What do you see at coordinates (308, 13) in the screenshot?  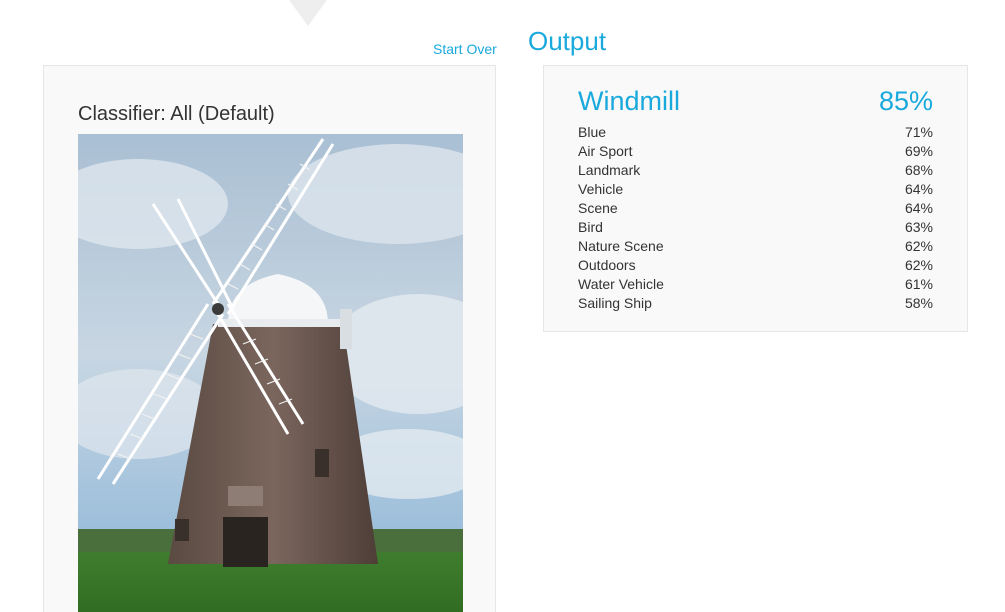 I see `top-notch-decoration` at bounding box center [308, 13].